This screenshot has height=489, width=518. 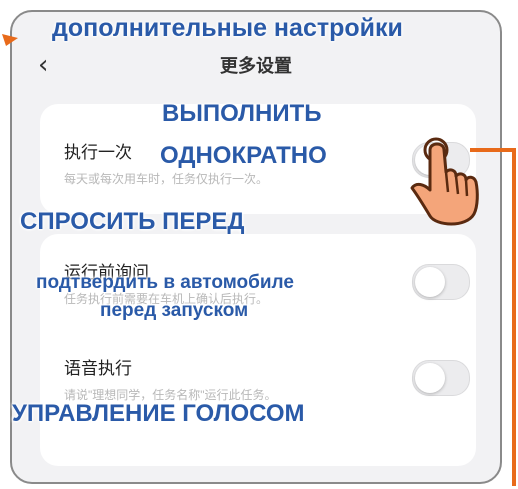 What do you see at coordinates (165, 282) in the screenshot?
I see `annotation-ask-before-line1: подтвердить в автомобиле` at bounding box center [165, 282].